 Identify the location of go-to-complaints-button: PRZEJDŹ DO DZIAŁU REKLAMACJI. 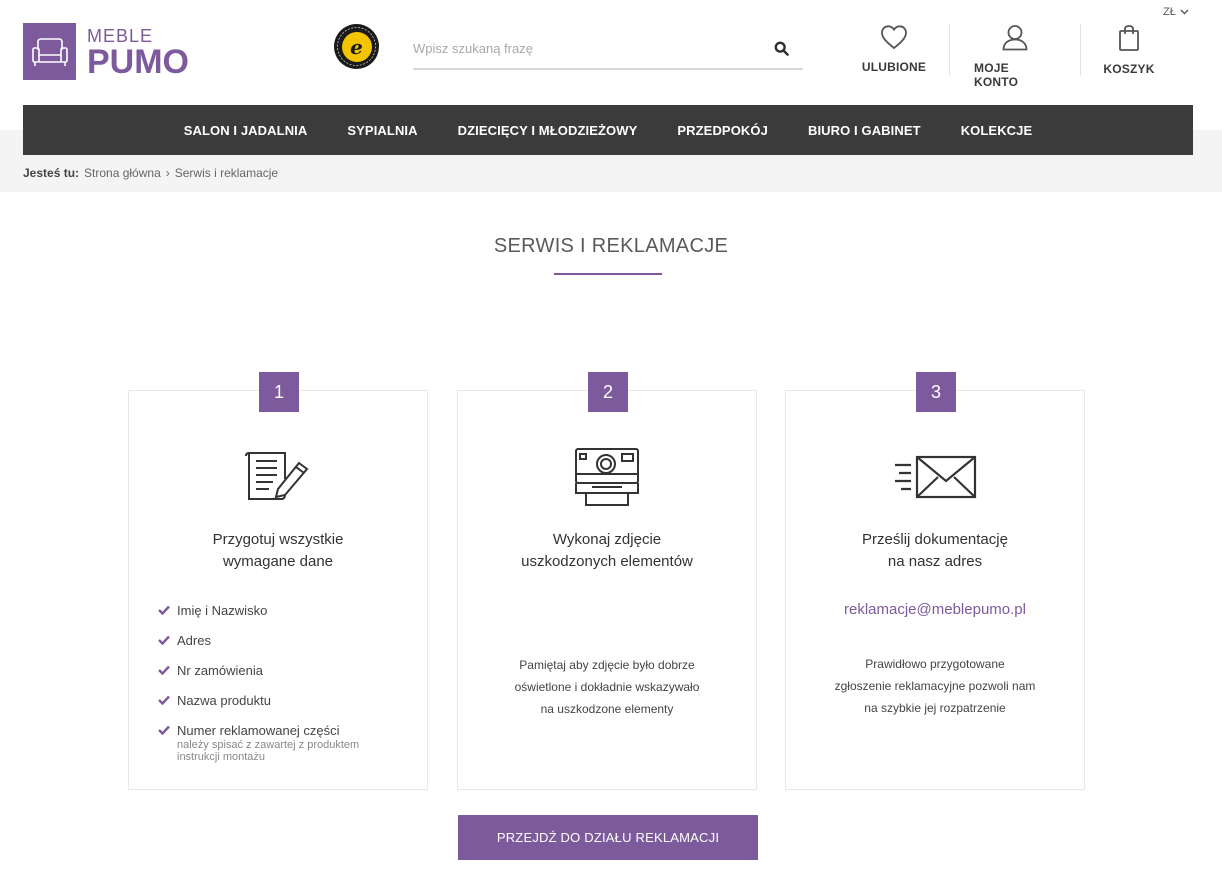
(608, 837).